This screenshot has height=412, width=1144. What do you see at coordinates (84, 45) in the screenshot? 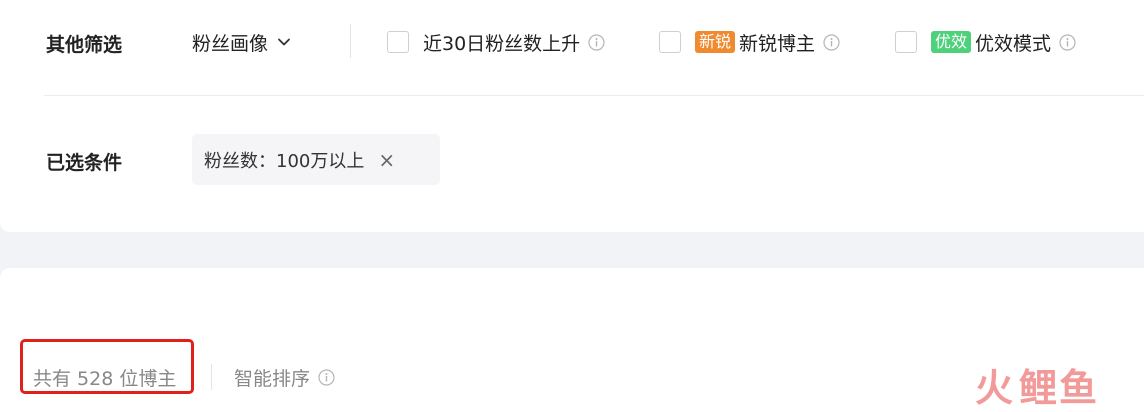
I see `other-filters-label: 其他筛选` at bounding box center [84, 45].